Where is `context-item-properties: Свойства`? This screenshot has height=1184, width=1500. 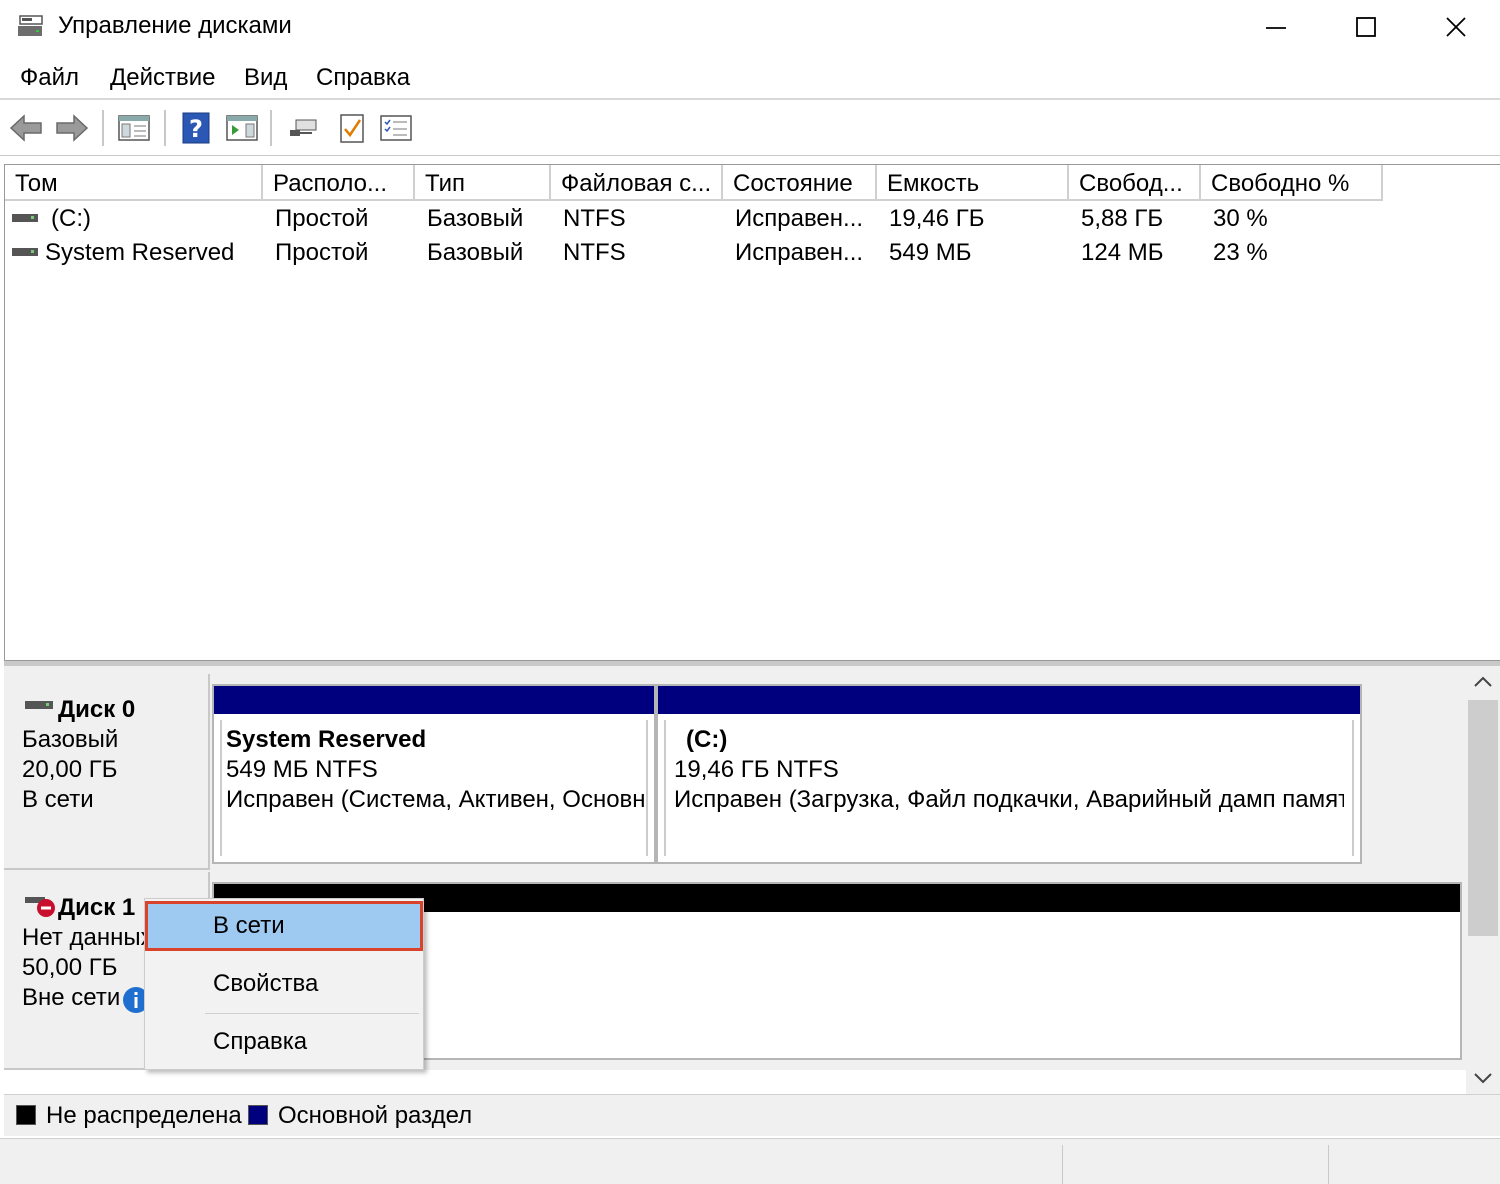 context-item-properties: Свойства is located at coordinates (284, 984).